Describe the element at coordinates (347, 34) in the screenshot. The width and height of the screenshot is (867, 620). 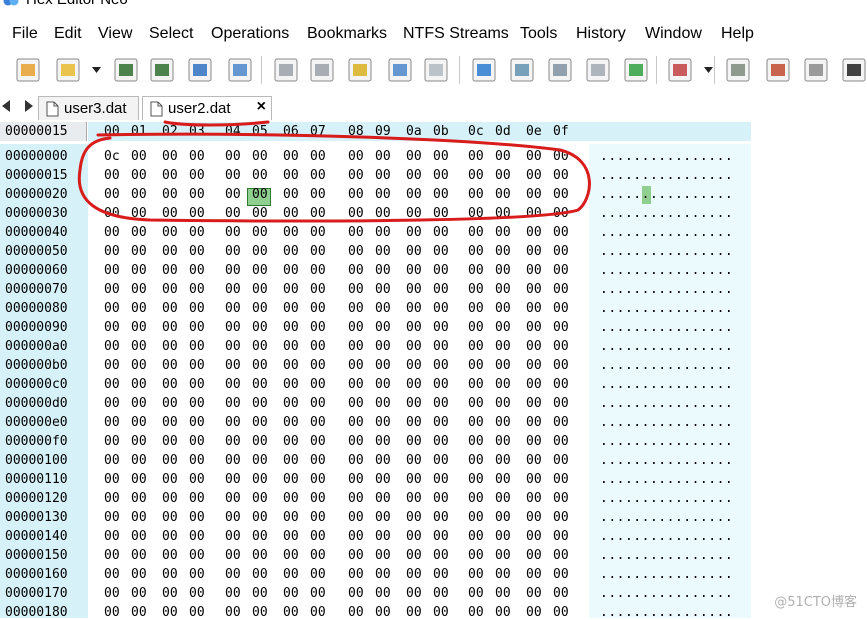
I see `menu-bookmarks: Bookmarks` at that location.